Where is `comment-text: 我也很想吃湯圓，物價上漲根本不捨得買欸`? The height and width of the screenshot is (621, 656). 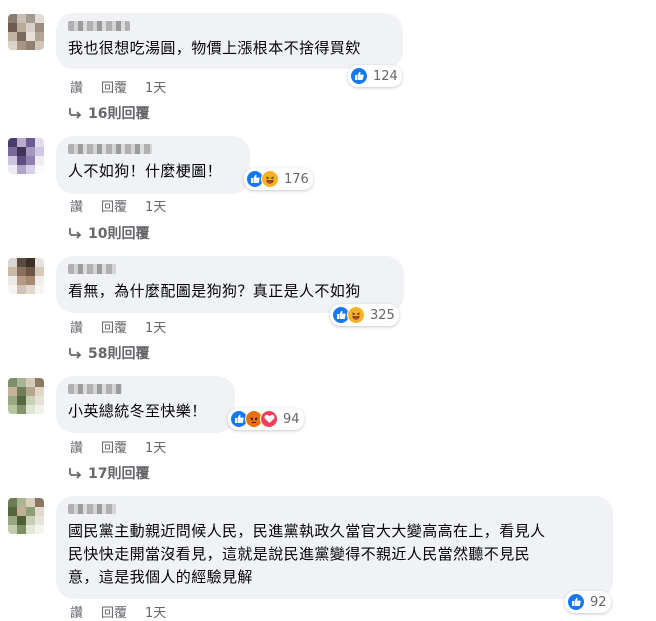 comment-text: 我也很想吃湯圓，物價上漲根本不捨得買欸 is located at coordinates (214, 48).